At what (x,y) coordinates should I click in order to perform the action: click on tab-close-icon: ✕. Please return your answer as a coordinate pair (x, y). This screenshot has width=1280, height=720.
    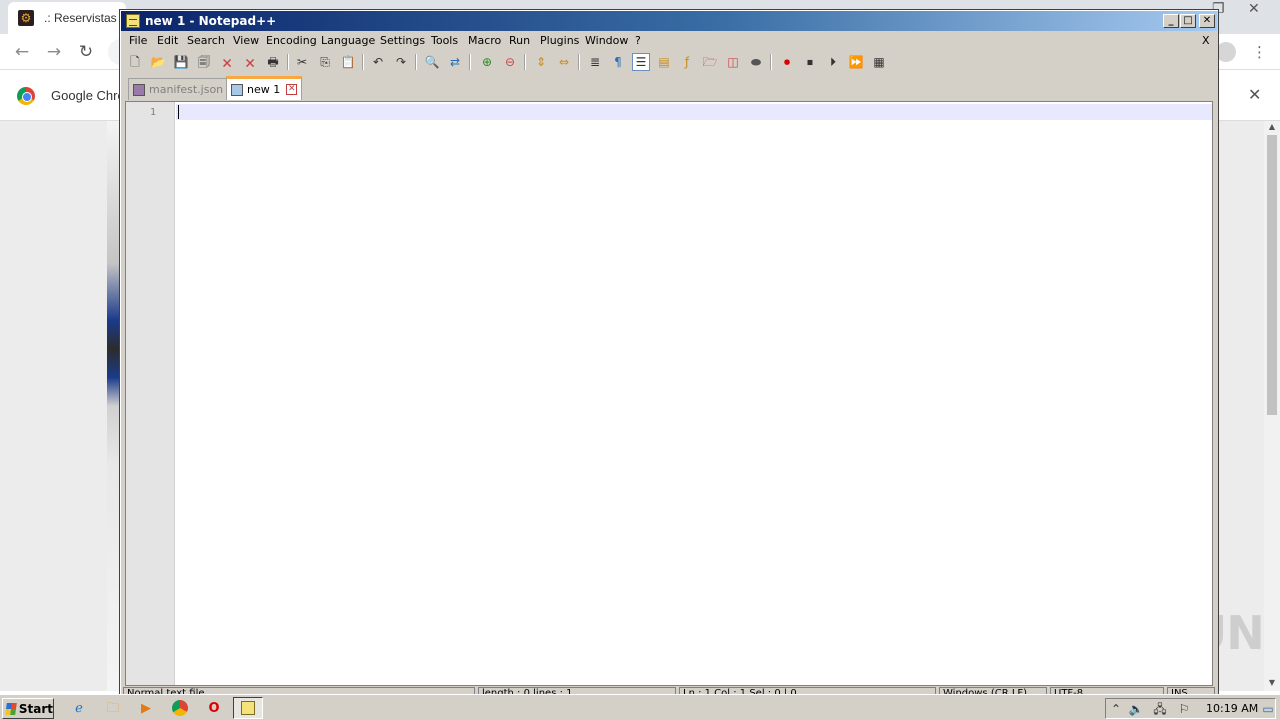
    Looking at the image, I should click on (292, 89).